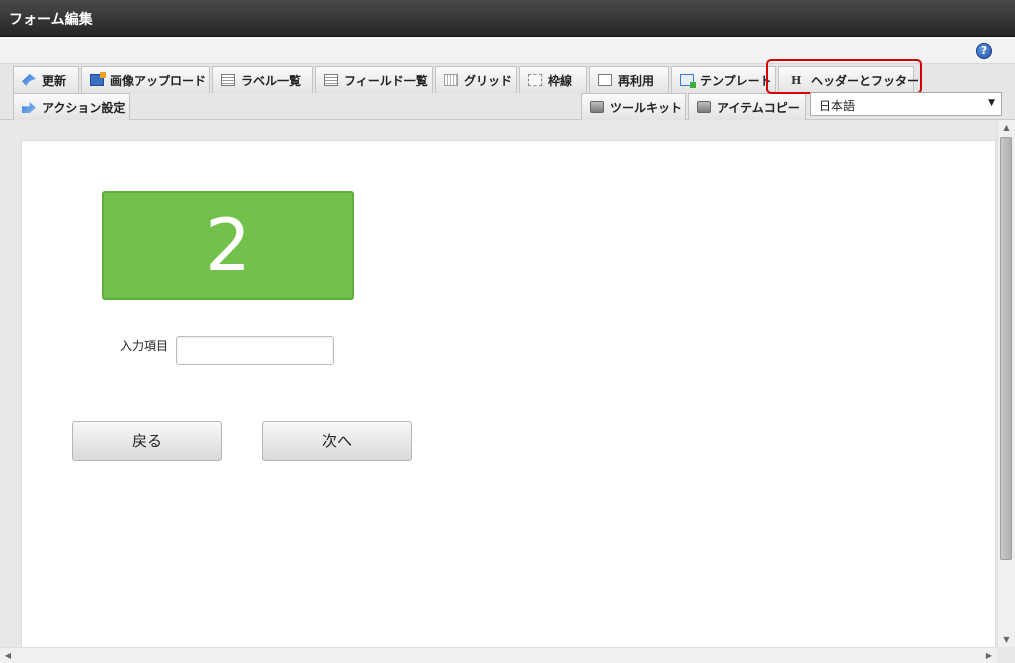 The image size is (1015, 663). Describe the element at coordinates (1006, 128) in the screenshot. I see `scroll-up-icon: ▲` at that location.